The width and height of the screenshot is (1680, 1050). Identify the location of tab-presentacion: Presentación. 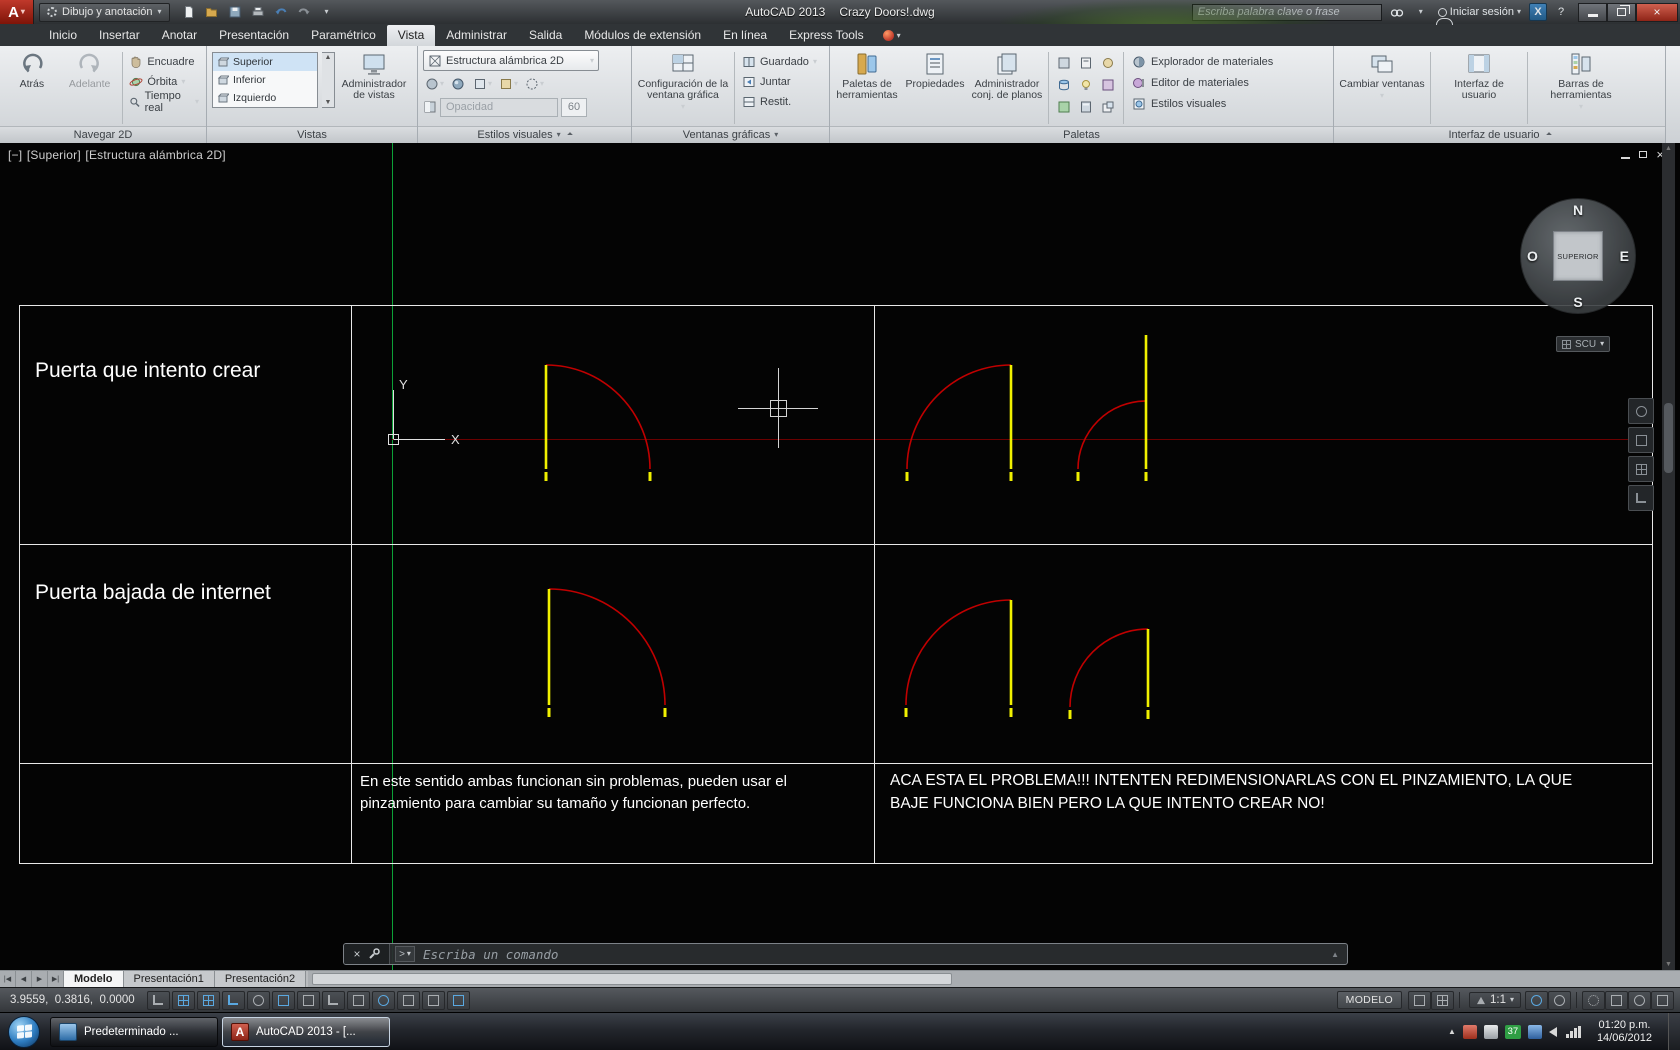
(254, 35).